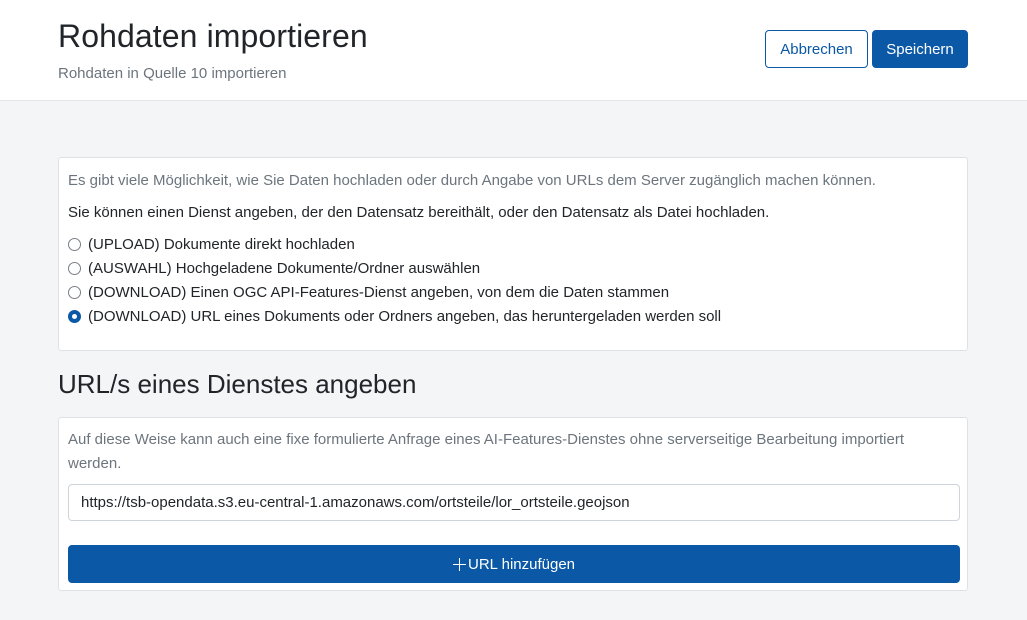 The width and height of the screenshot is (1027, 620). I want to click on page-title: Rohdaten importieren, so click(213, 36).